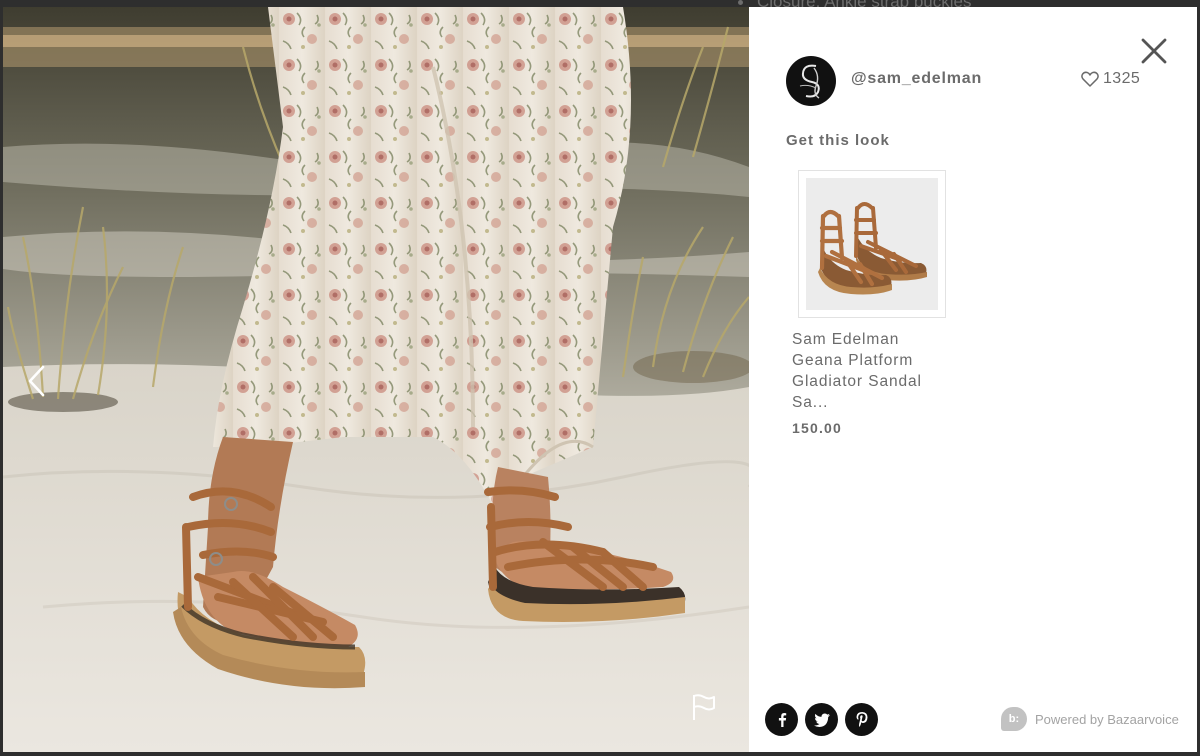  I want to click on sam-edelman-logo-icon, so click(809, 81).